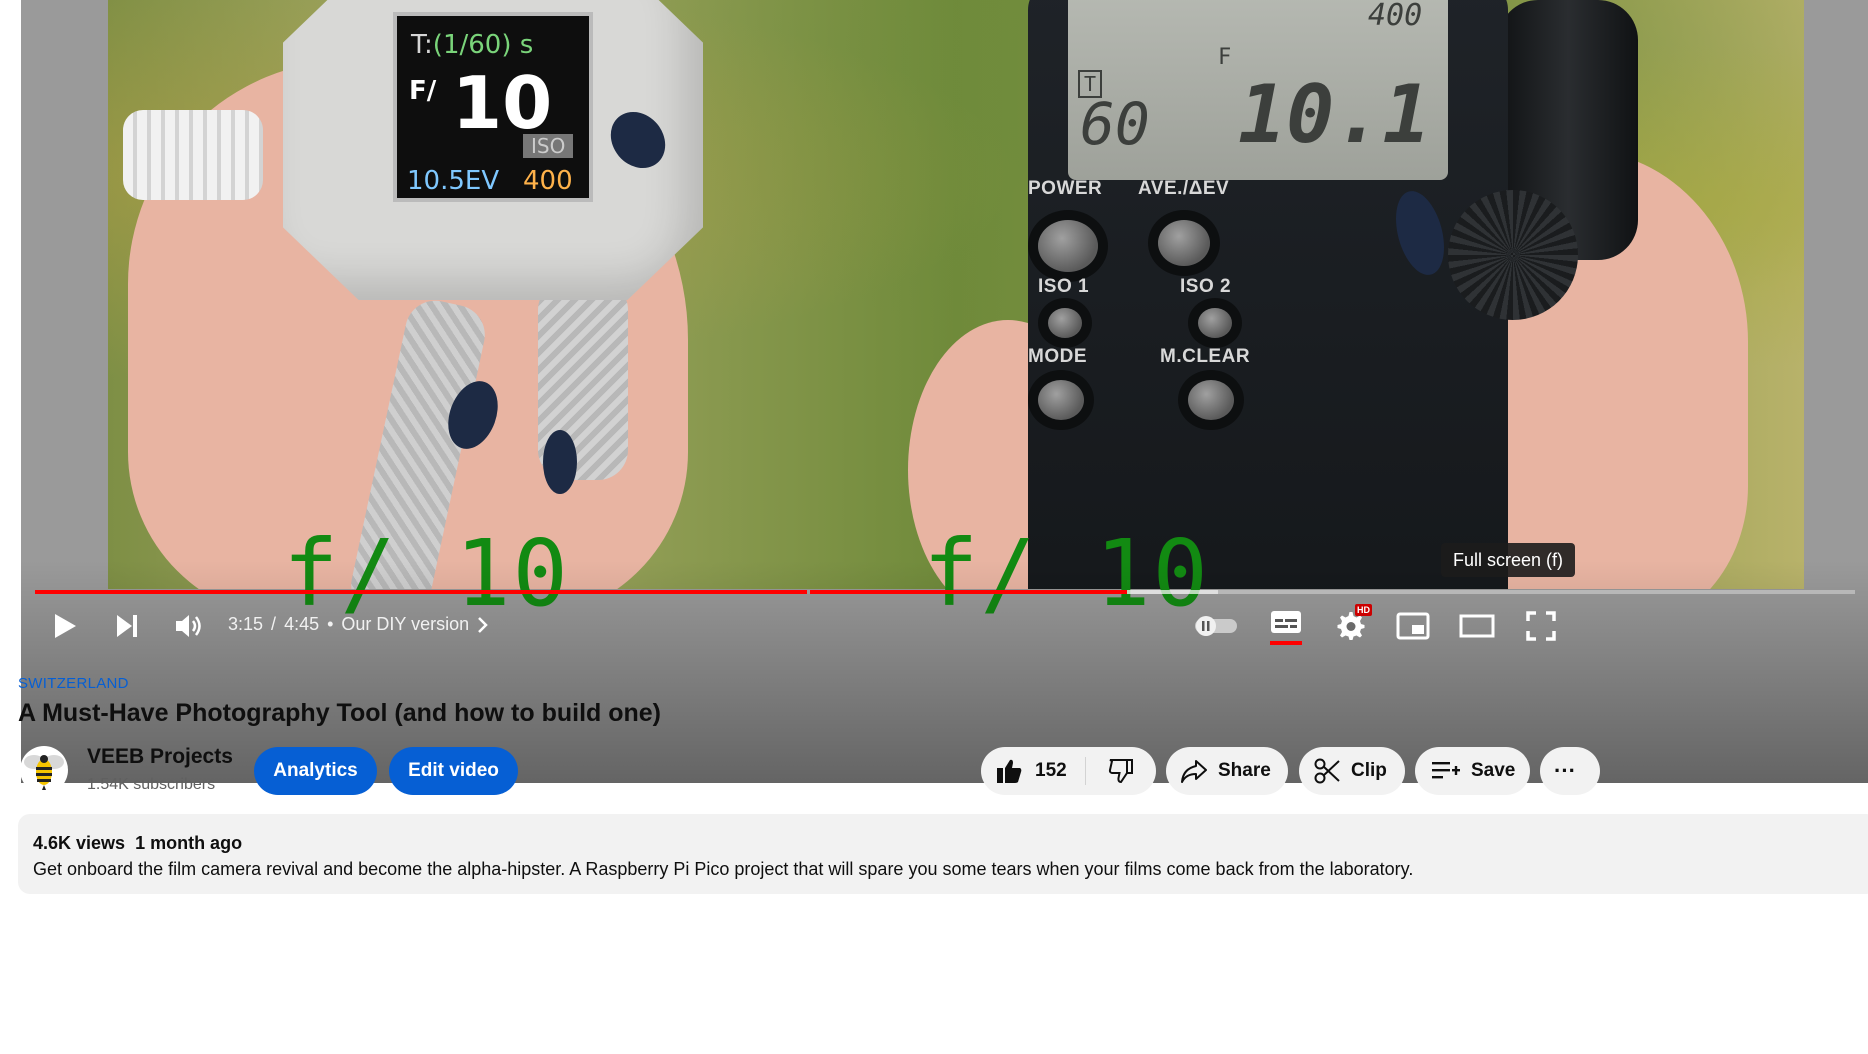 The height and width of the screenshot is (1054, 1868). I want to click on duration: 4:45, so click(302, 624).